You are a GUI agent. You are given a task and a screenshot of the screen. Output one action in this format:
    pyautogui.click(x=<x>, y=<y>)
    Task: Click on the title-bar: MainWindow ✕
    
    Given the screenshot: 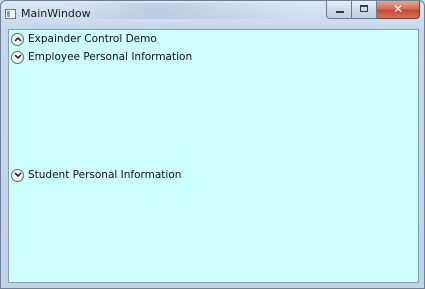 What is the action you would take?
    pyautogui.click(x=212, y=15)
    